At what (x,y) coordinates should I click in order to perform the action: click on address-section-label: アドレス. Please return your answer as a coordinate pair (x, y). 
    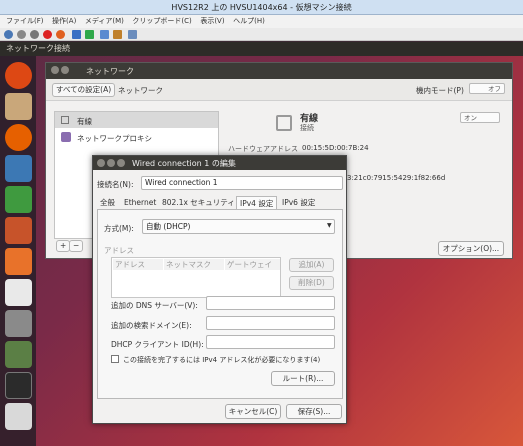
    Looking at the image, I should click on (119, 250).